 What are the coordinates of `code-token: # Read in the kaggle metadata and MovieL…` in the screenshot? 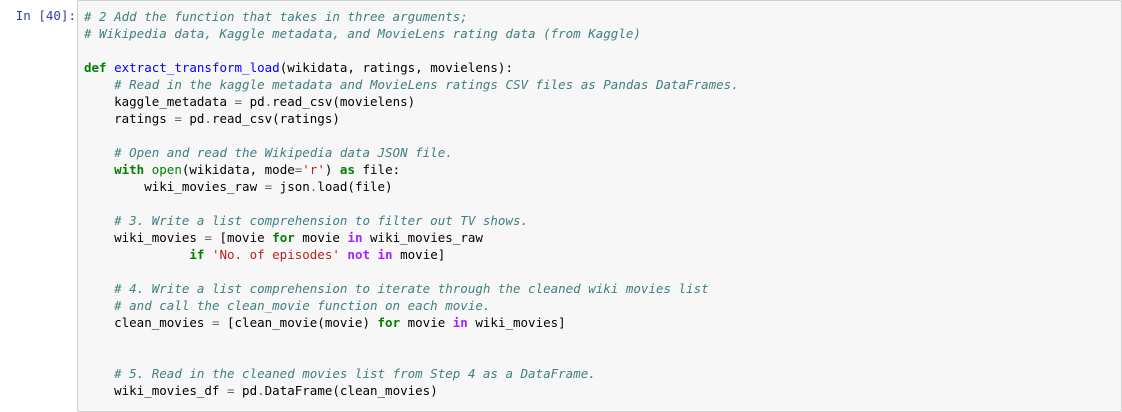 It's located at (426, 84).